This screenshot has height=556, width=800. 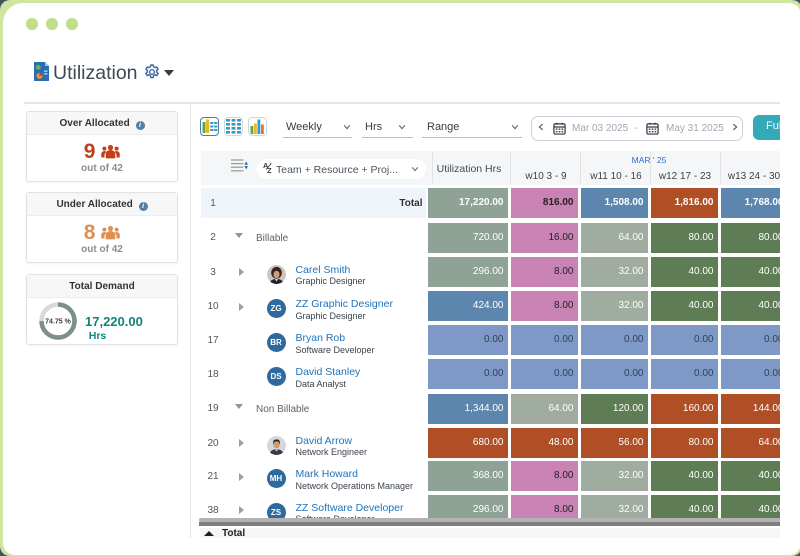 What do you see at coordinates (58, 322) in the screenshot?
I see `svg-text: 74.75 %` at bounding box center [58, 322].